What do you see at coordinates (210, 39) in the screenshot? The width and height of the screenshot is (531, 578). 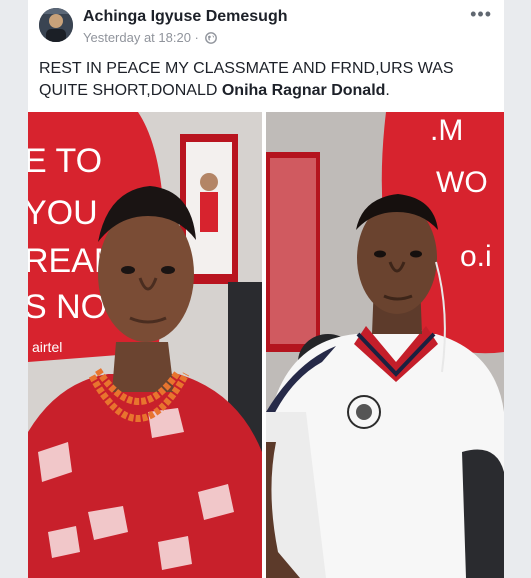 I see `globe-icon` at bounding box center [210, 39].